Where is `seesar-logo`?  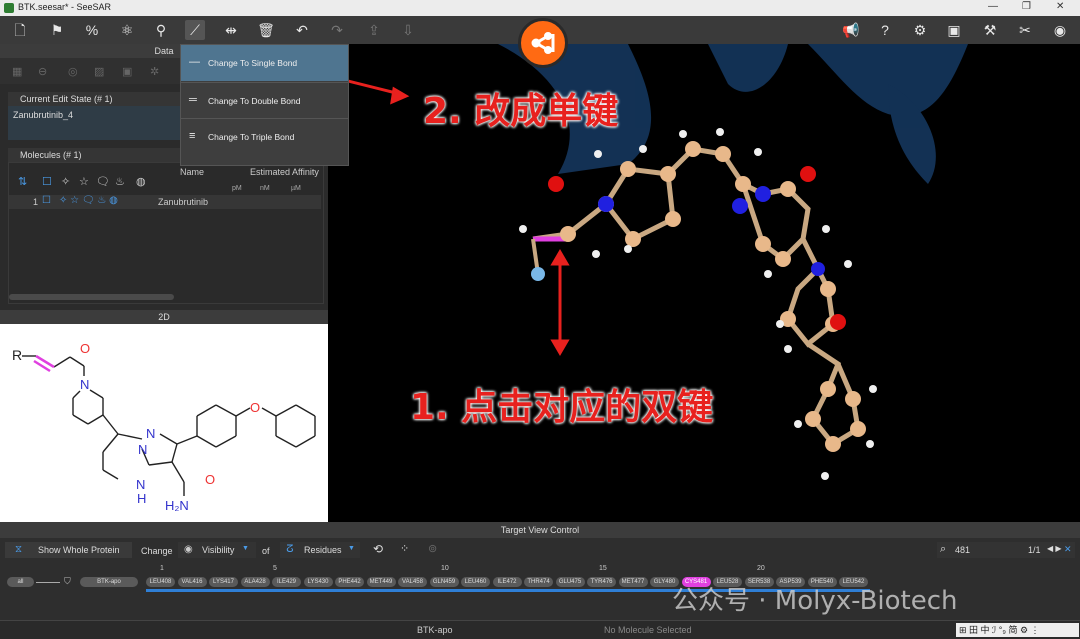 seesar-logo is located at coordinates (543, 43).